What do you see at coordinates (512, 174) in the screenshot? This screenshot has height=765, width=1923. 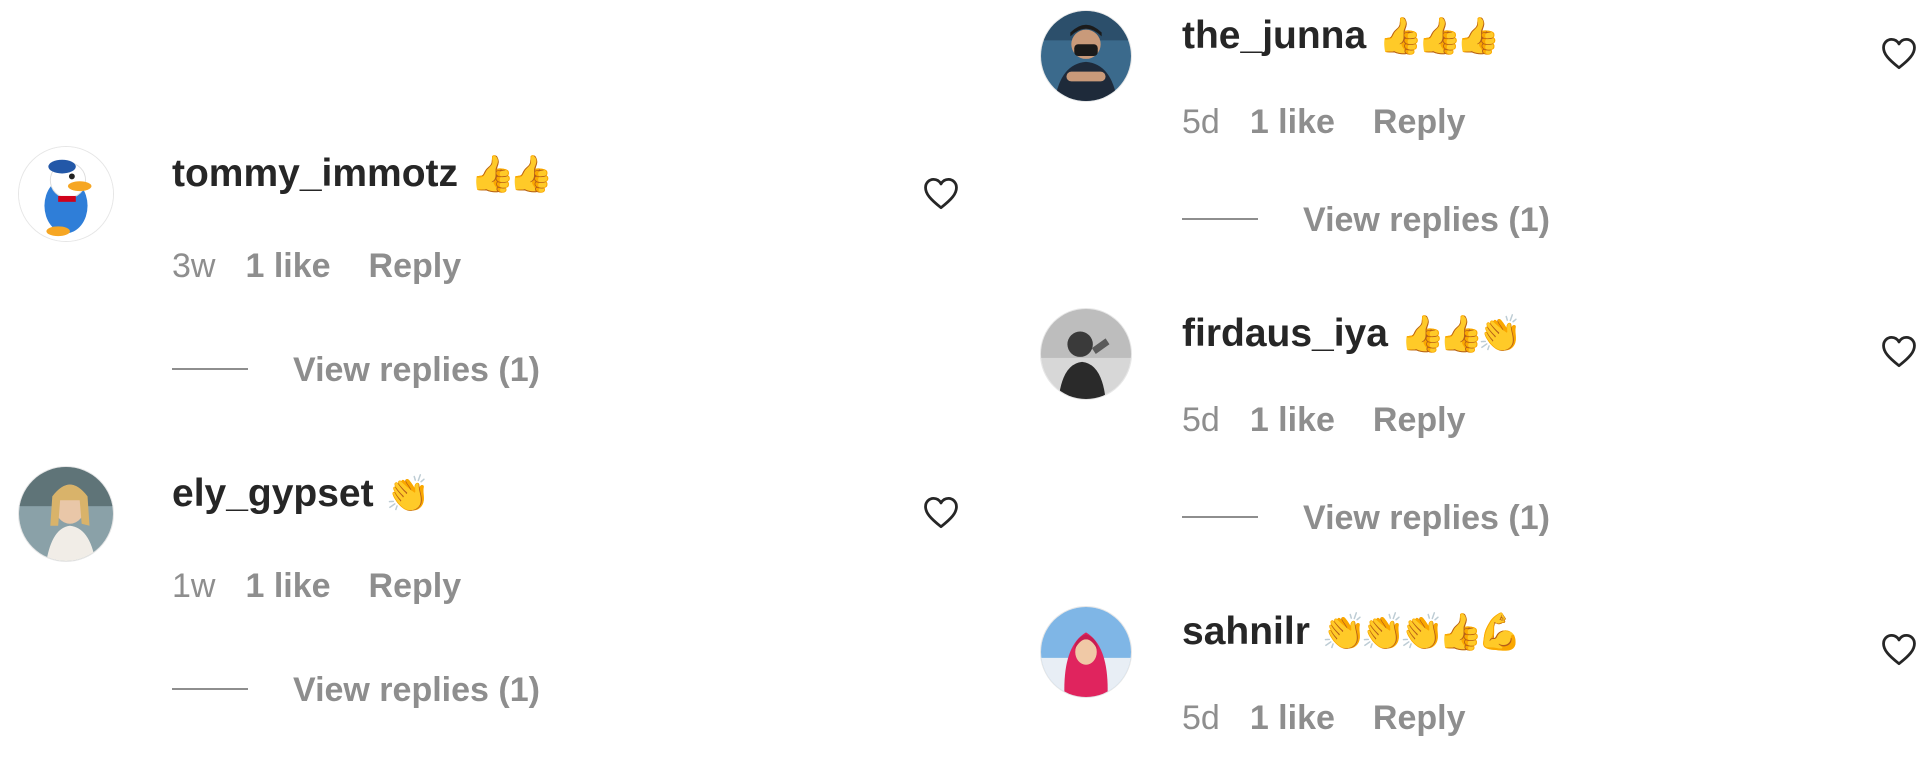 I see `comment-text: 👍👍` at bounding box center [512, 174].